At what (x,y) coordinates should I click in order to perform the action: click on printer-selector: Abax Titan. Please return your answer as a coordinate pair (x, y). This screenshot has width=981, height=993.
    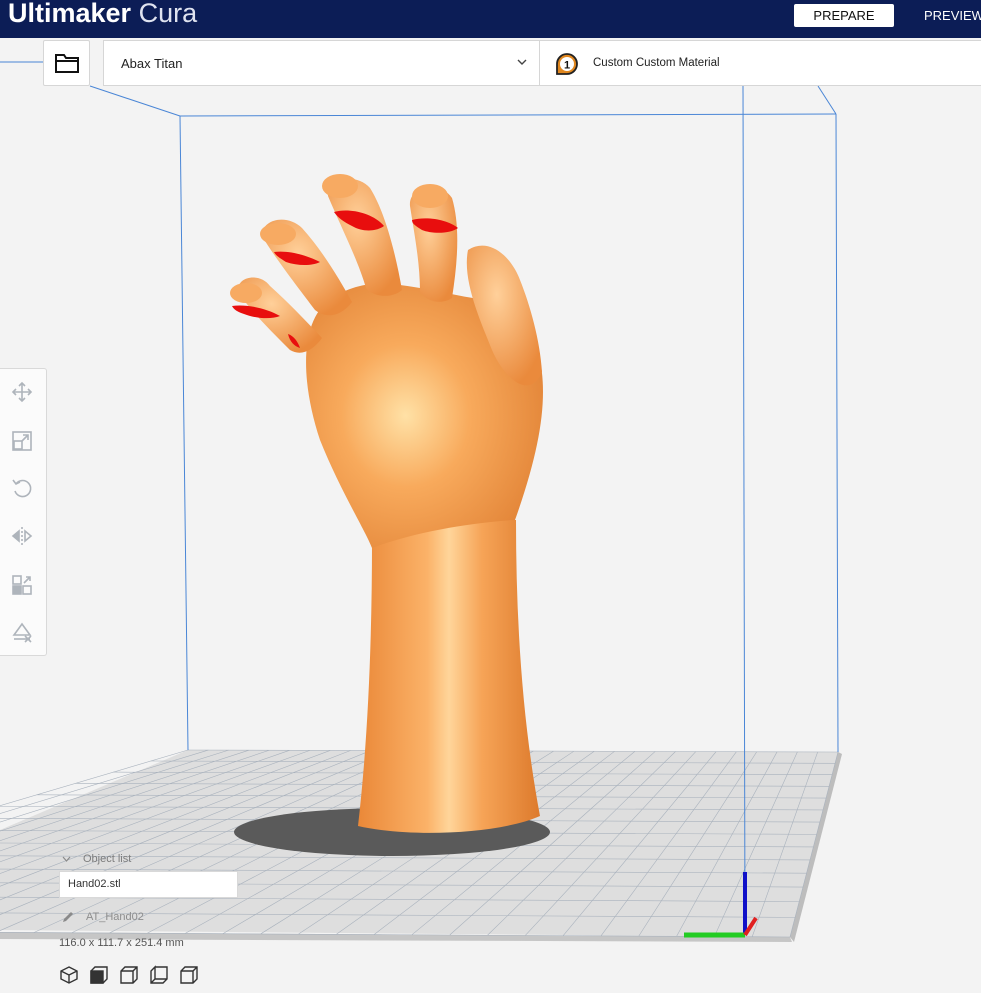
    Looking at the image, I should click on (321, 63).